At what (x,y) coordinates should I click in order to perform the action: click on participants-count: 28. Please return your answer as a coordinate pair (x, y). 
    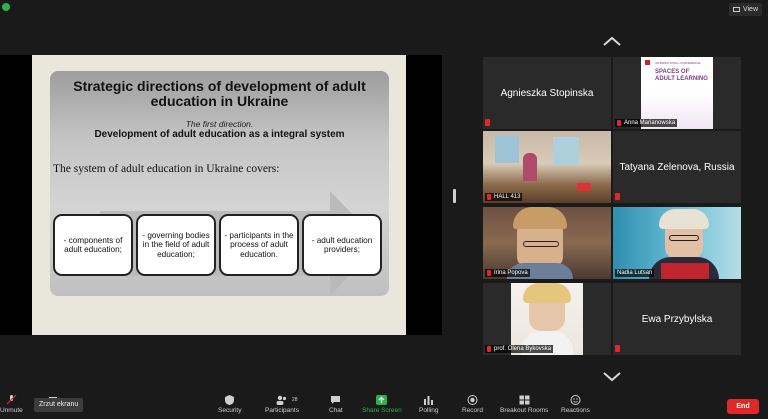
    Looking at the image, I should click on (295, 400).